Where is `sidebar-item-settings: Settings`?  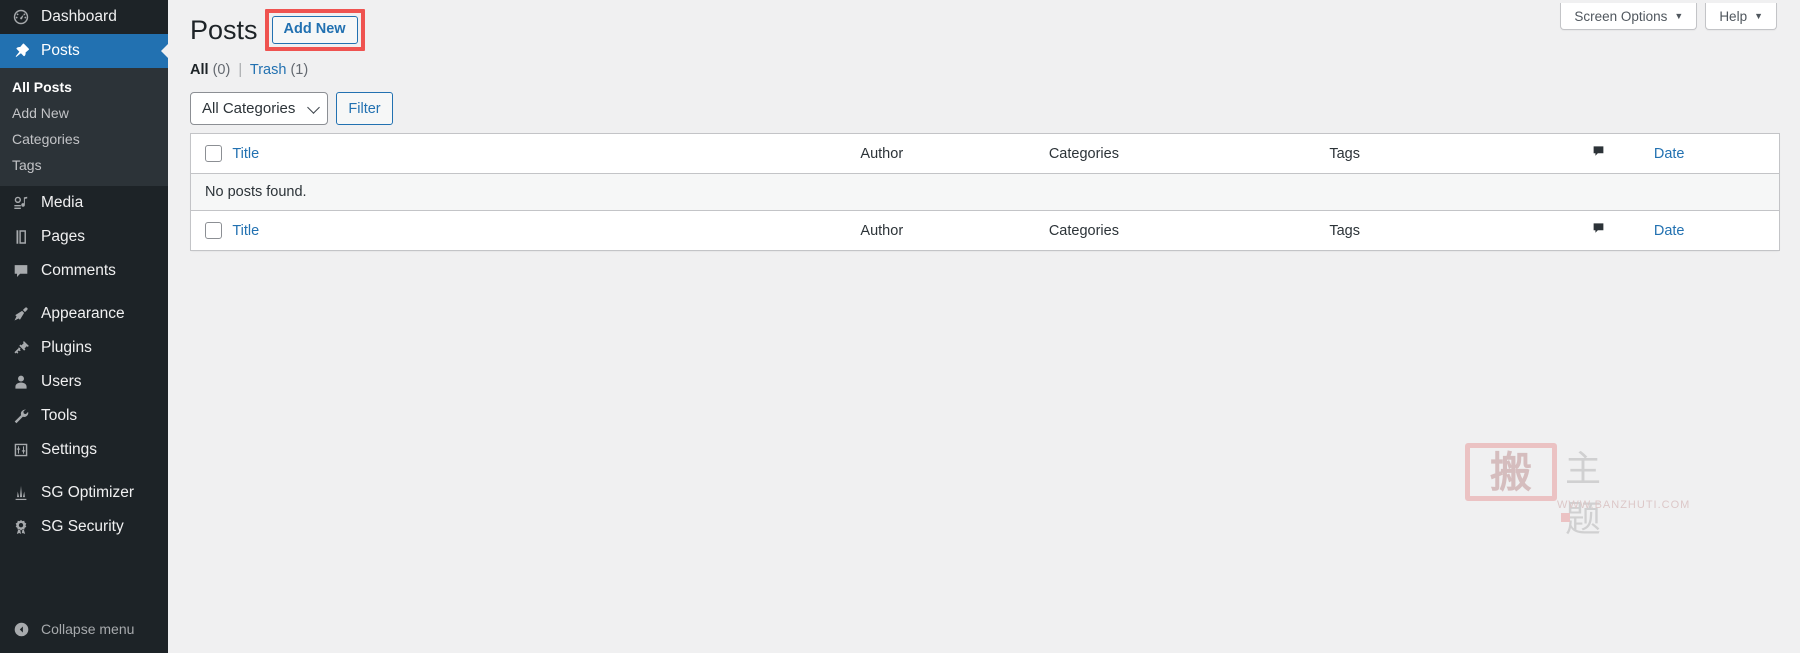
sidebar-item-settings: Settings is located at coordinates (84, 450).